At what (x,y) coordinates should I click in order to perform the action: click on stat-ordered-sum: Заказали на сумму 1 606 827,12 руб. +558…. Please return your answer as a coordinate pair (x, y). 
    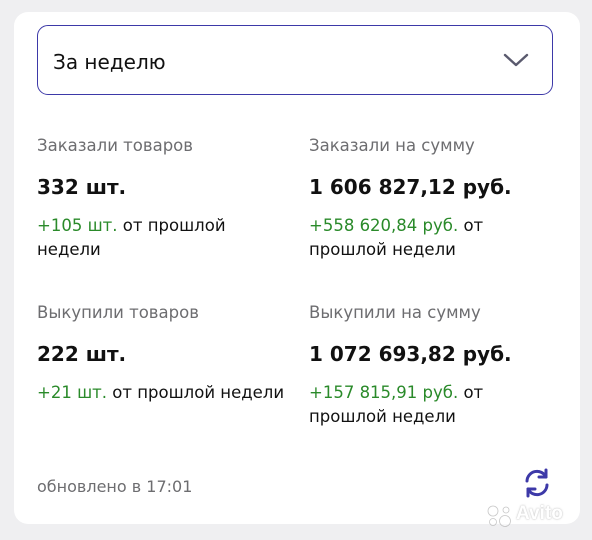
    Looking at the image, I should click on (434, 199).